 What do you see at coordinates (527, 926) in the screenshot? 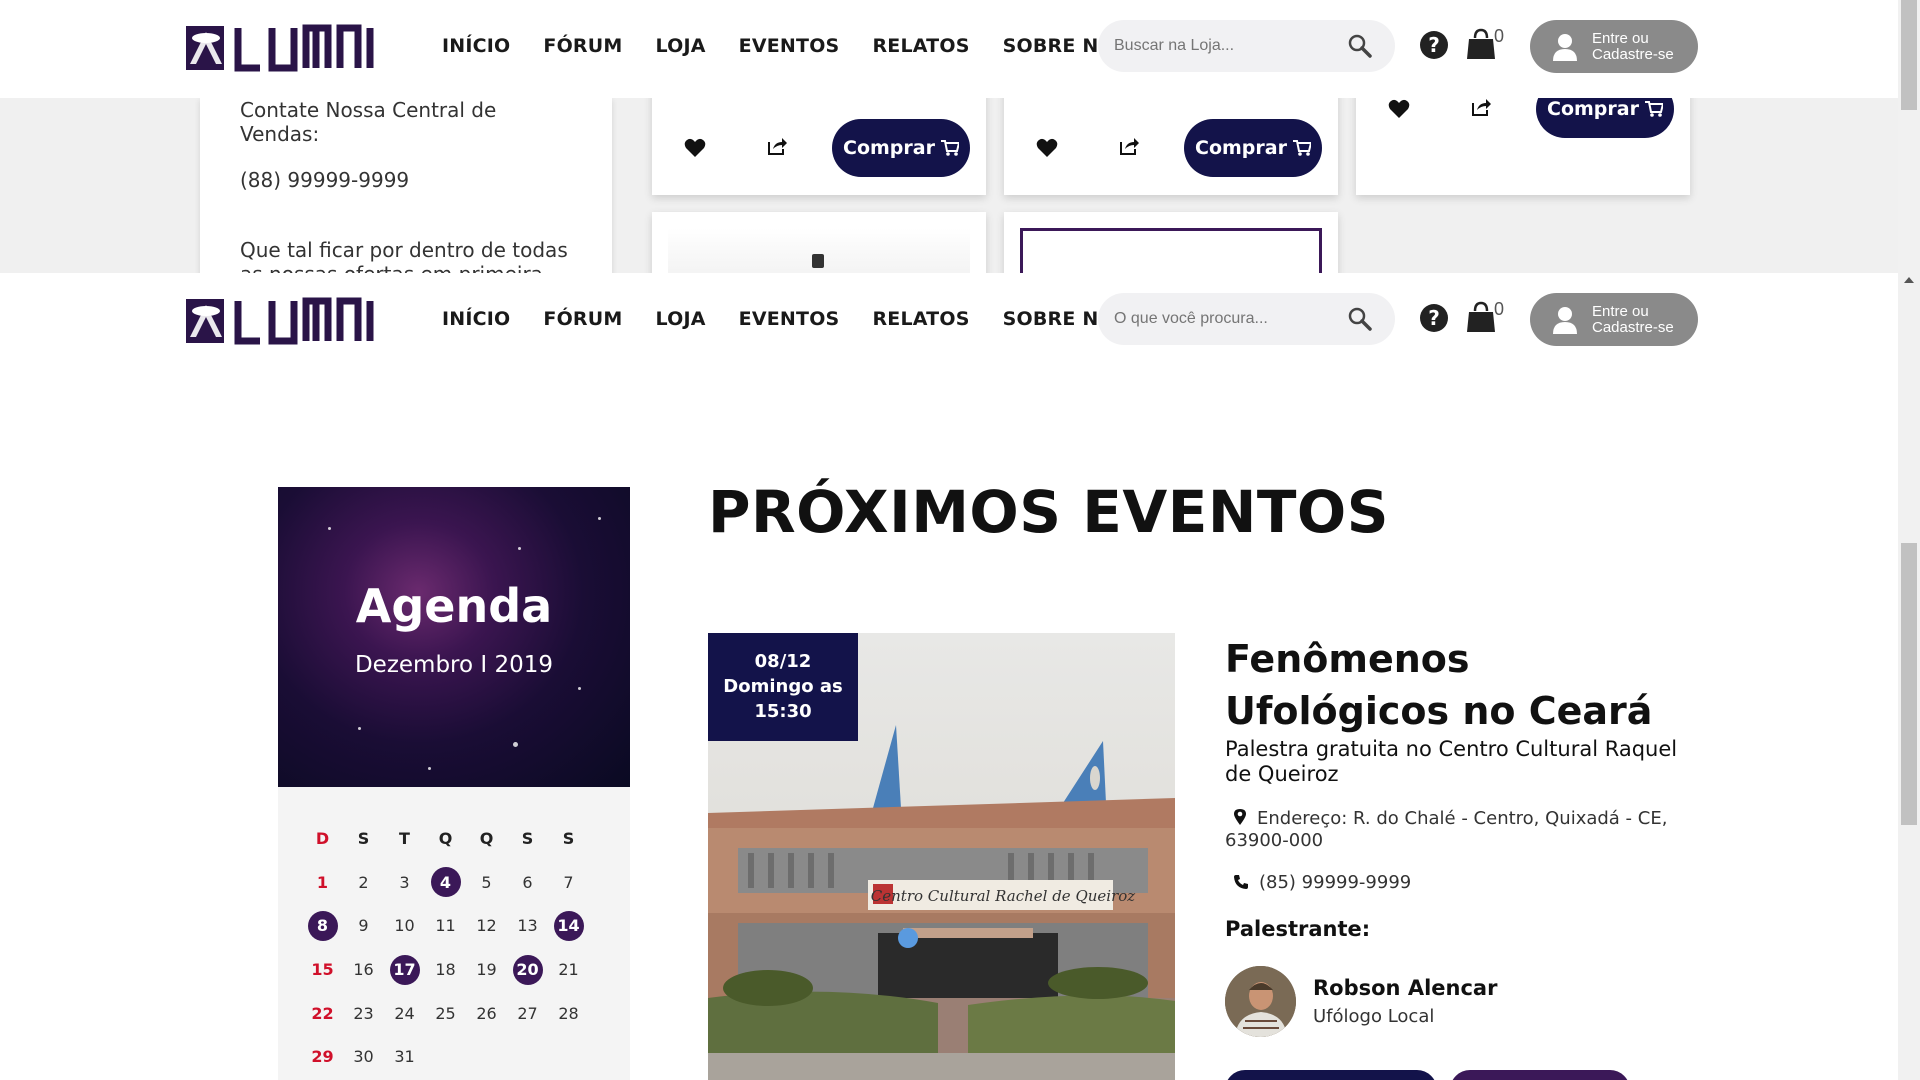
I see `calendar-day: 13` at bounding box center [527, 926].